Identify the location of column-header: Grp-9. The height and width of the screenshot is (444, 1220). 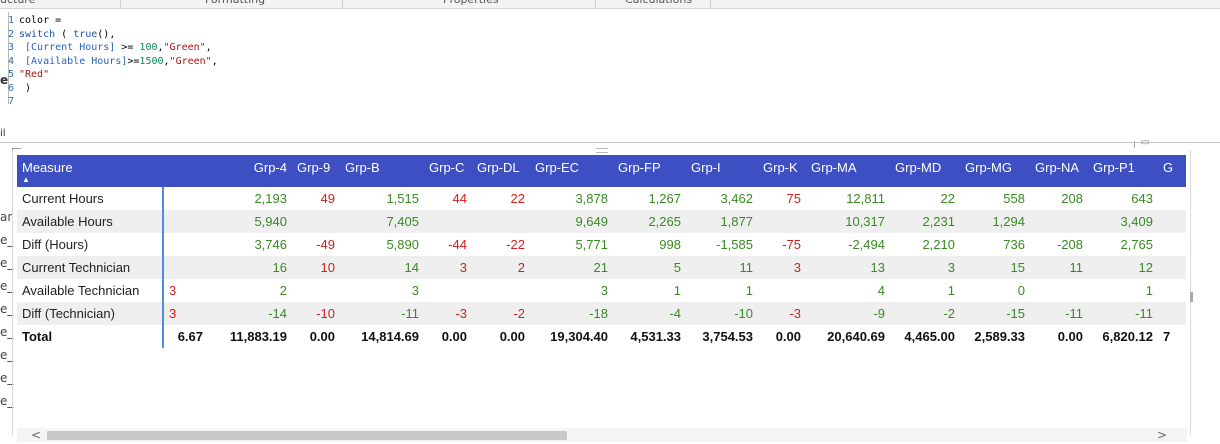
(316, 171).